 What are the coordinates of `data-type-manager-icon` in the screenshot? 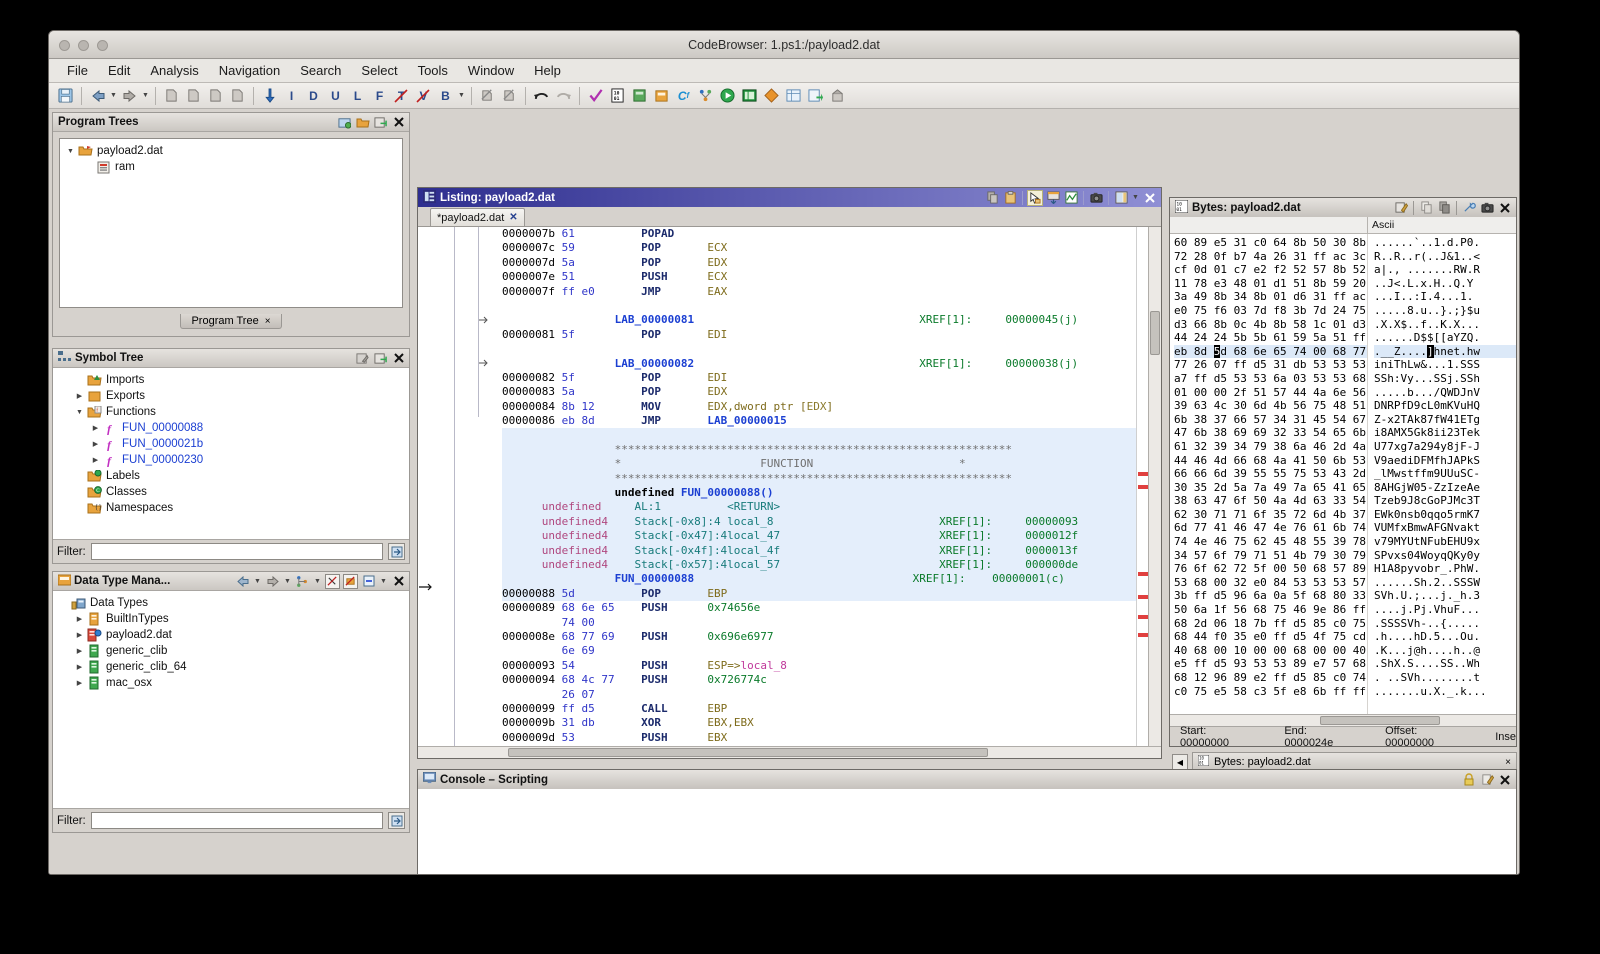 It's located at (661, 96).